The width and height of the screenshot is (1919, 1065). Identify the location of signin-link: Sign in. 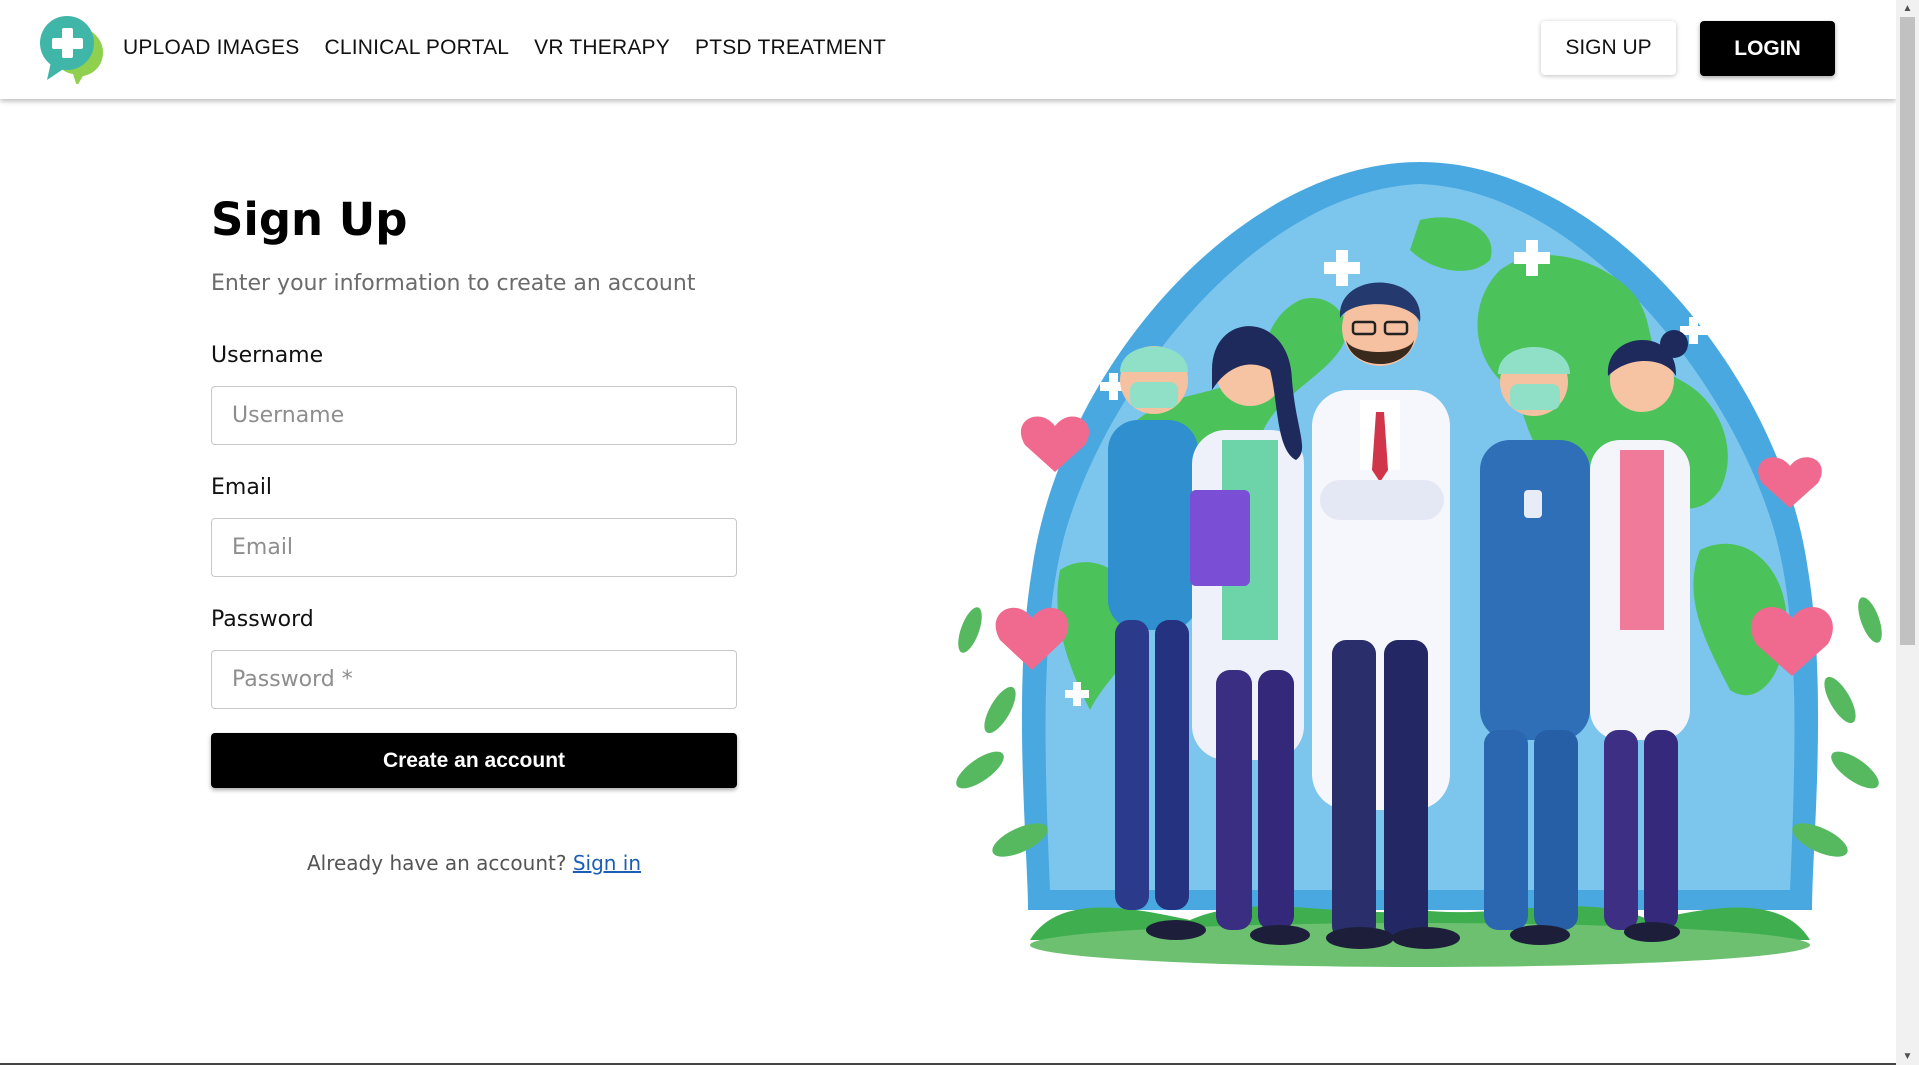
(607, 863).